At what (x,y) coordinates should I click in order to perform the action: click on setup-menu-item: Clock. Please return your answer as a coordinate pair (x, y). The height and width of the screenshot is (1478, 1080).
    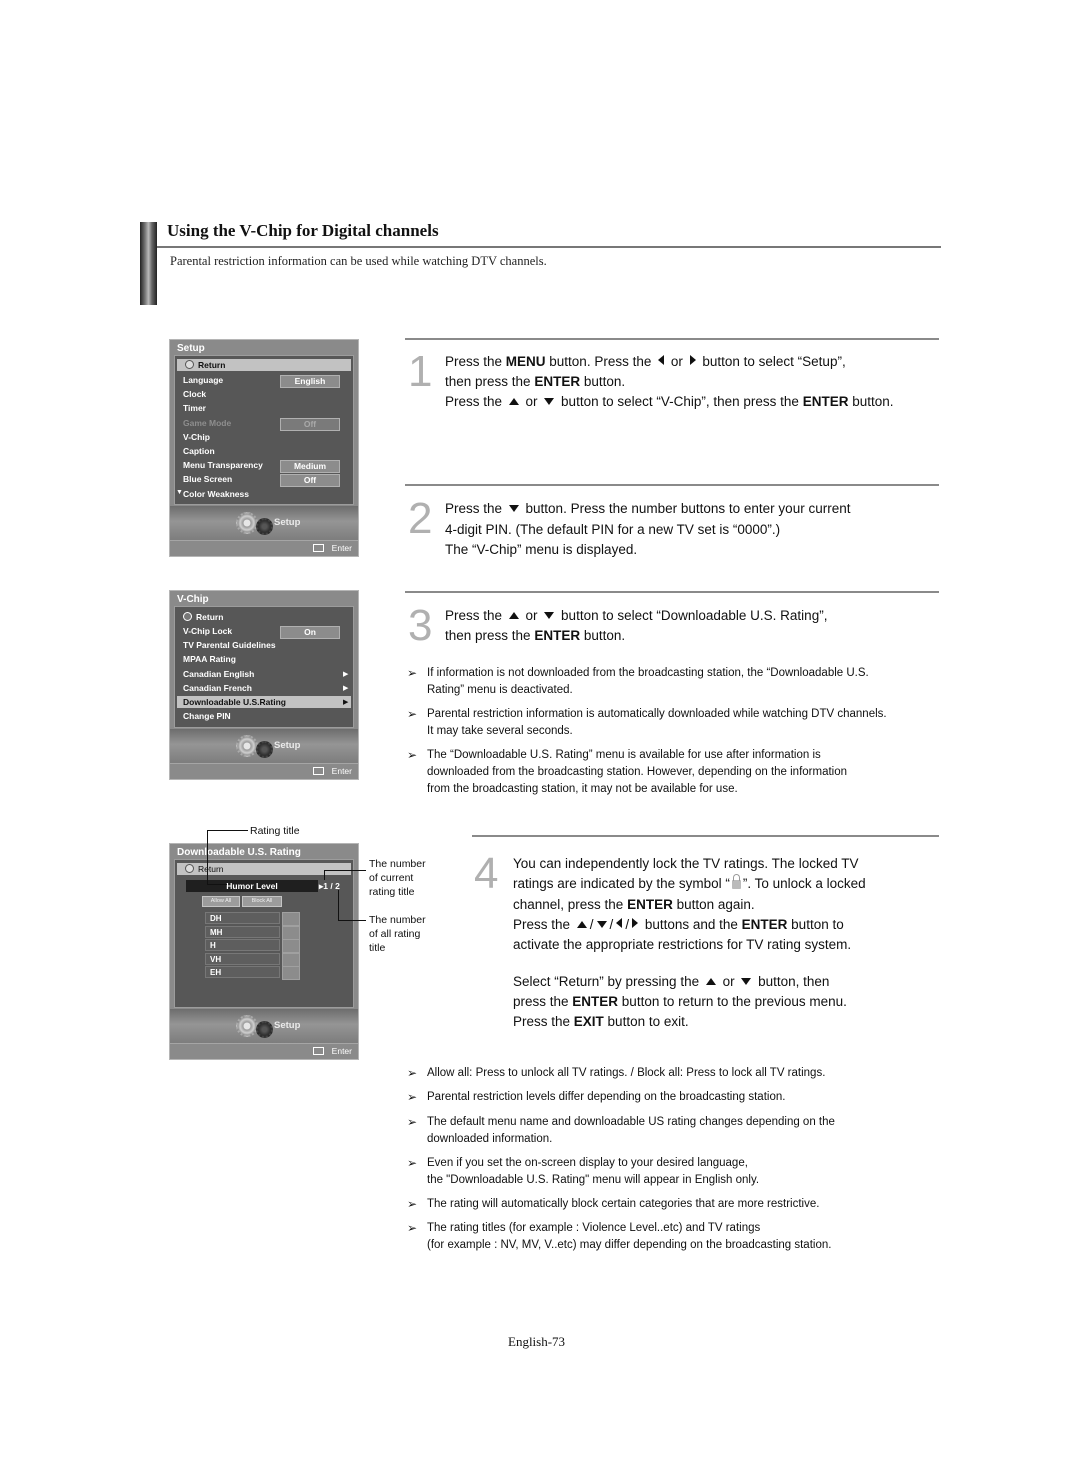
    Looking at the image, I should click on (194, 394).